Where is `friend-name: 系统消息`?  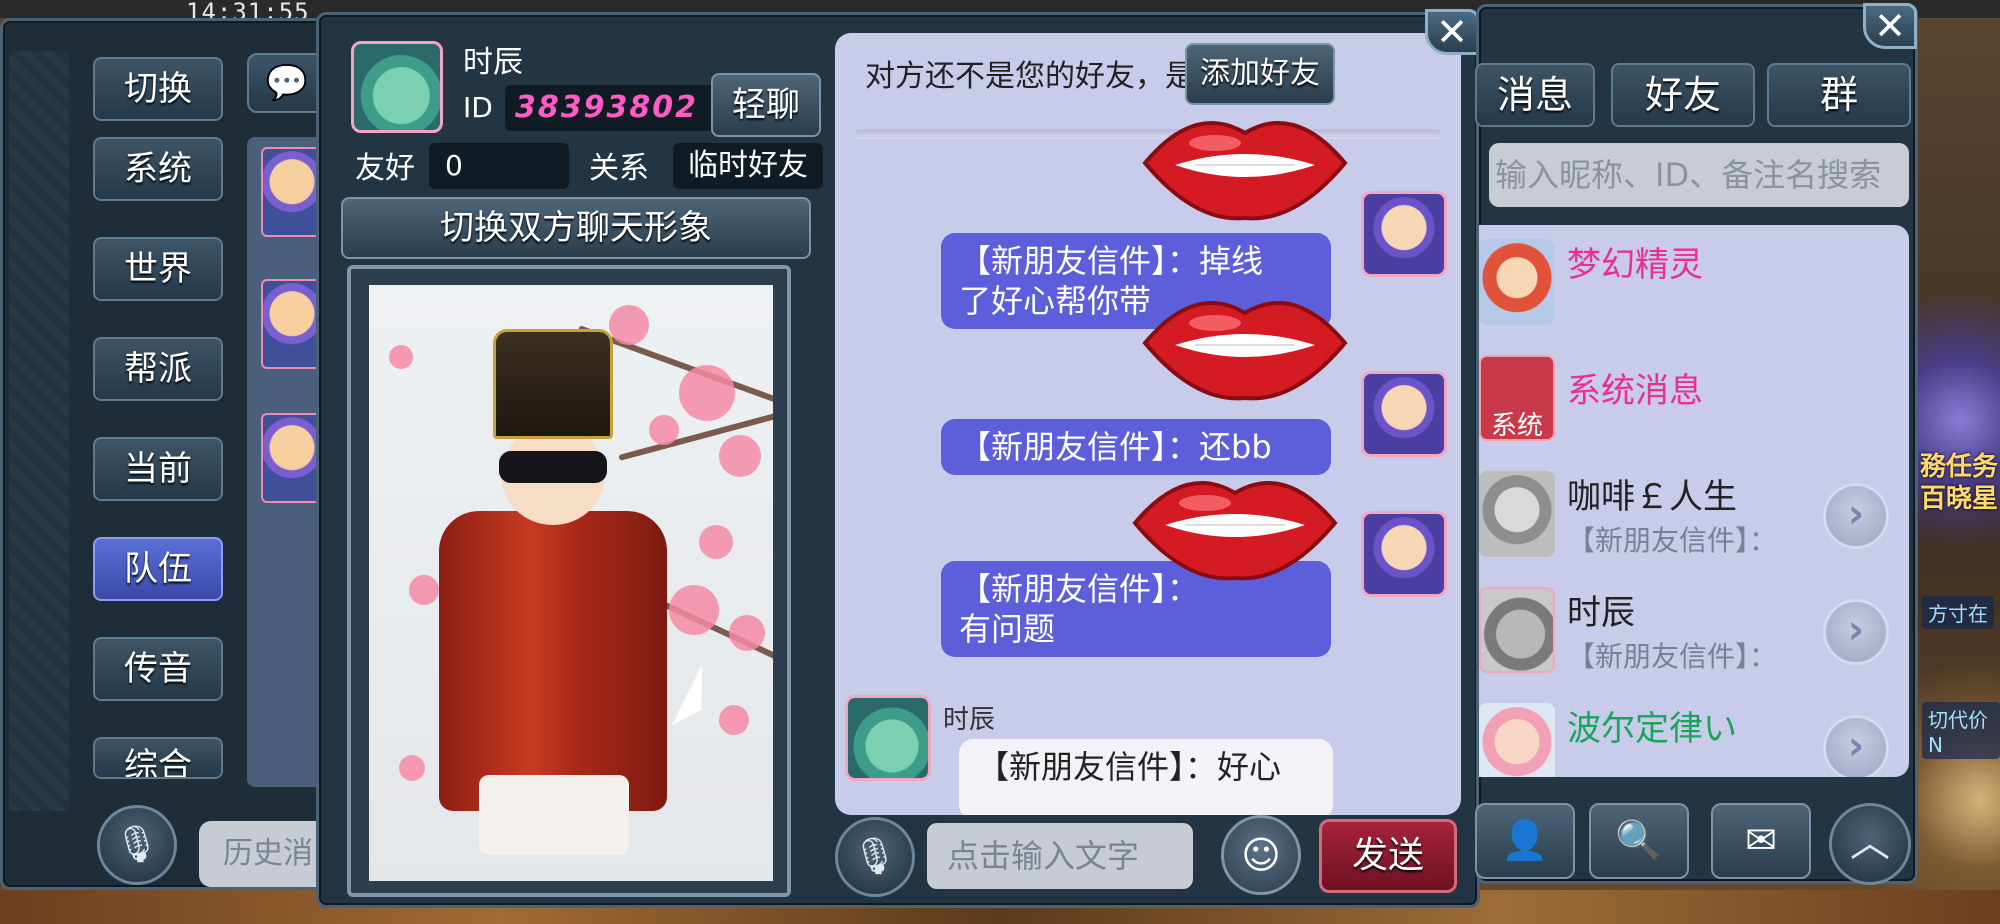
friend-name: 系统消息 is located at coordinates (1635, 391).